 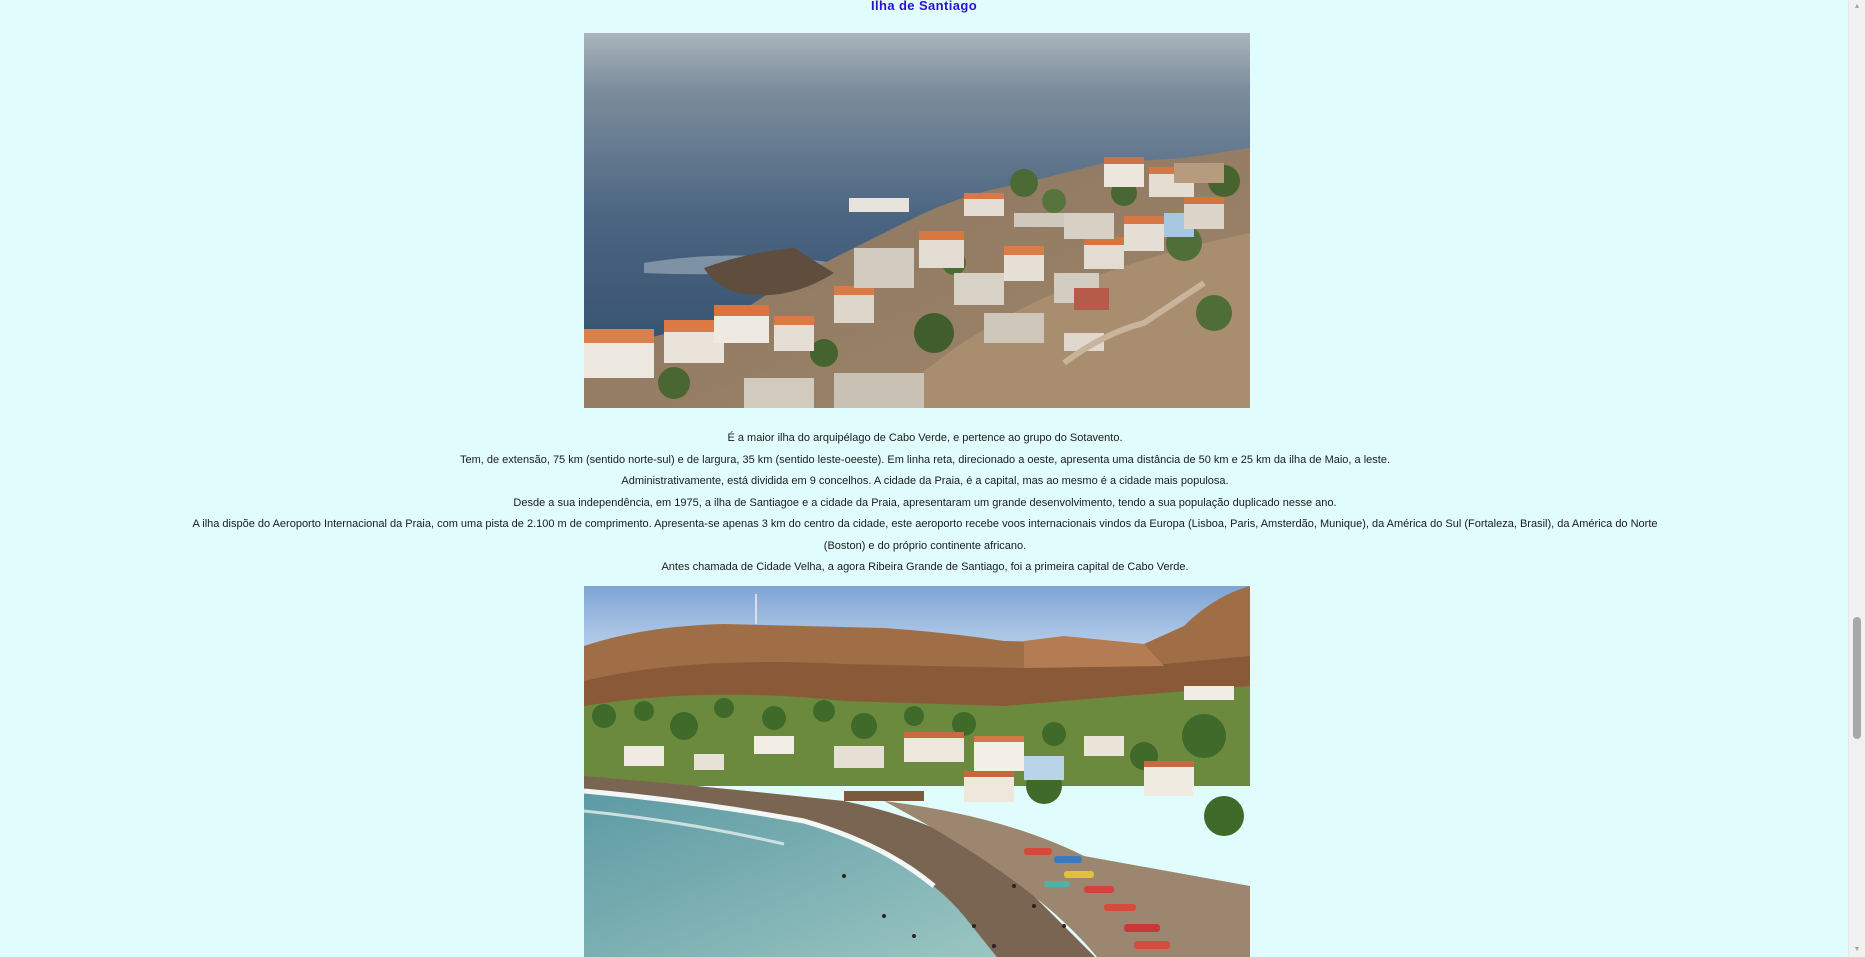 What do you see at coordinates (1857, 7) in the screenshot?
I see `scroll-up-arrow-icon: ▲` at bounding box center [1857, 7].